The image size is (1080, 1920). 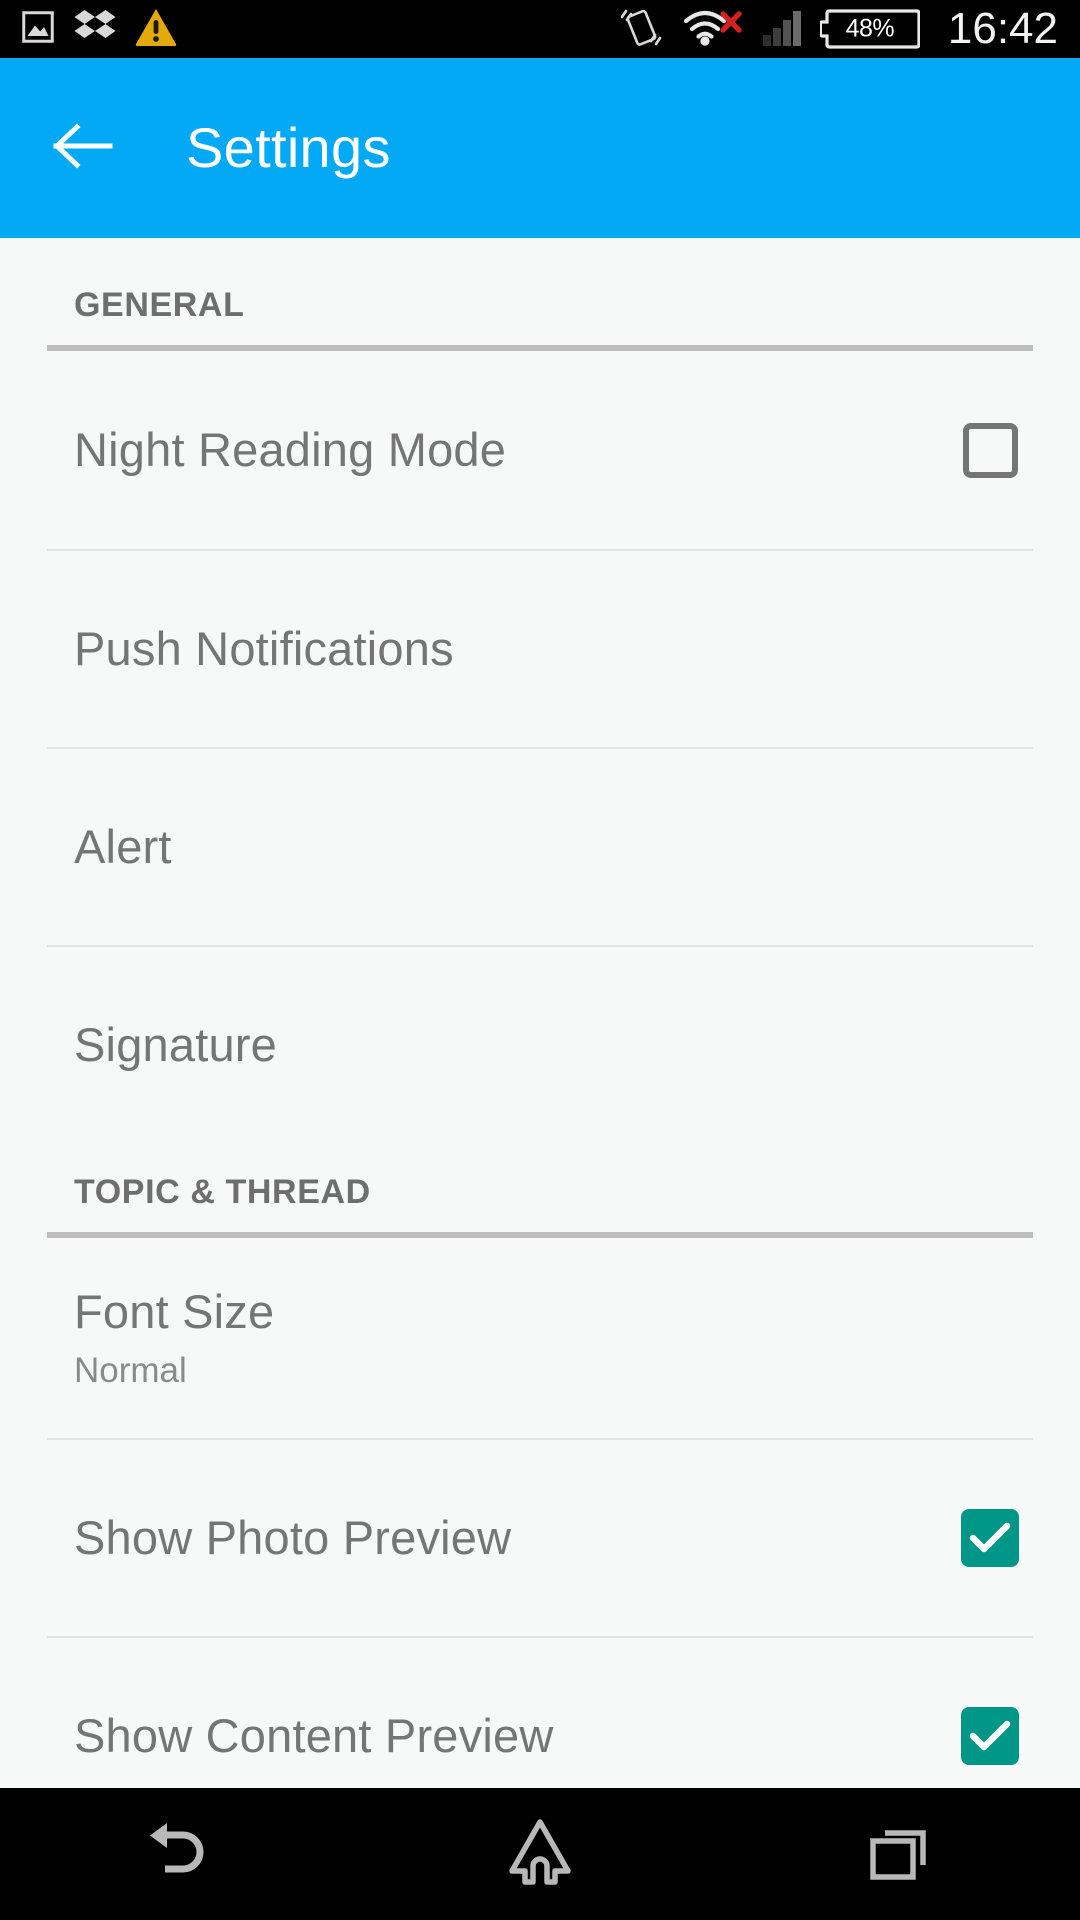 I want to click on android-navigation-bar, so click(x=540, y=1854).